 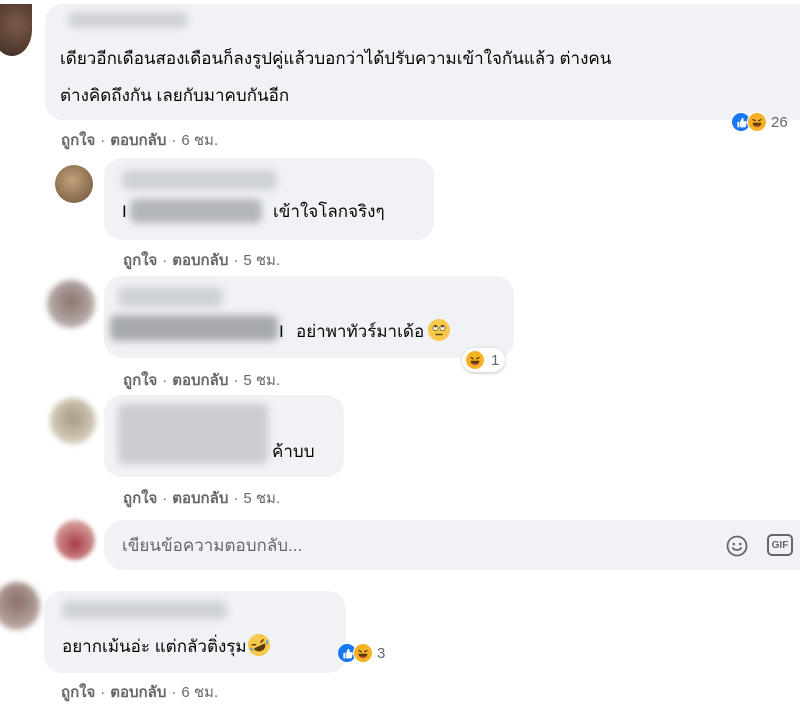 What do you see at coordinates (293, 451) in the screenshot?
I see `comment-text: ค้าบบ` at bounding box center [293, 451].